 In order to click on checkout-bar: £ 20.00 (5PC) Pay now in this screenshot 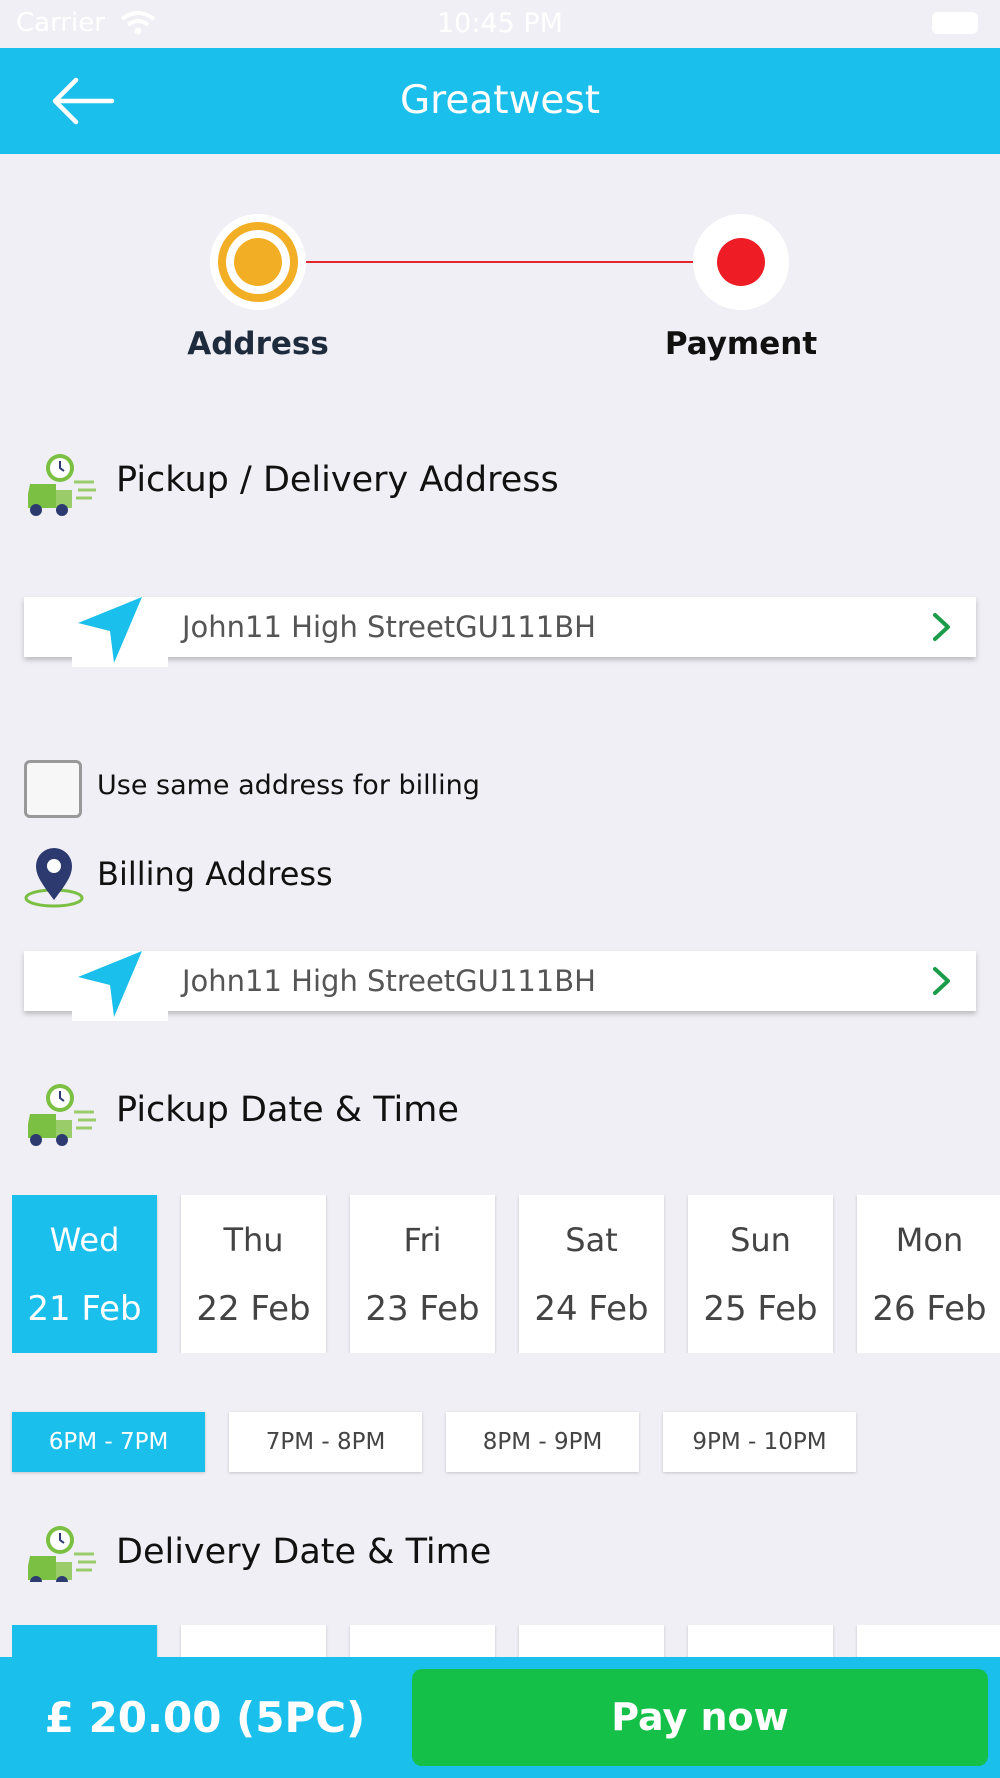, I will do `click(500, 1717)`.